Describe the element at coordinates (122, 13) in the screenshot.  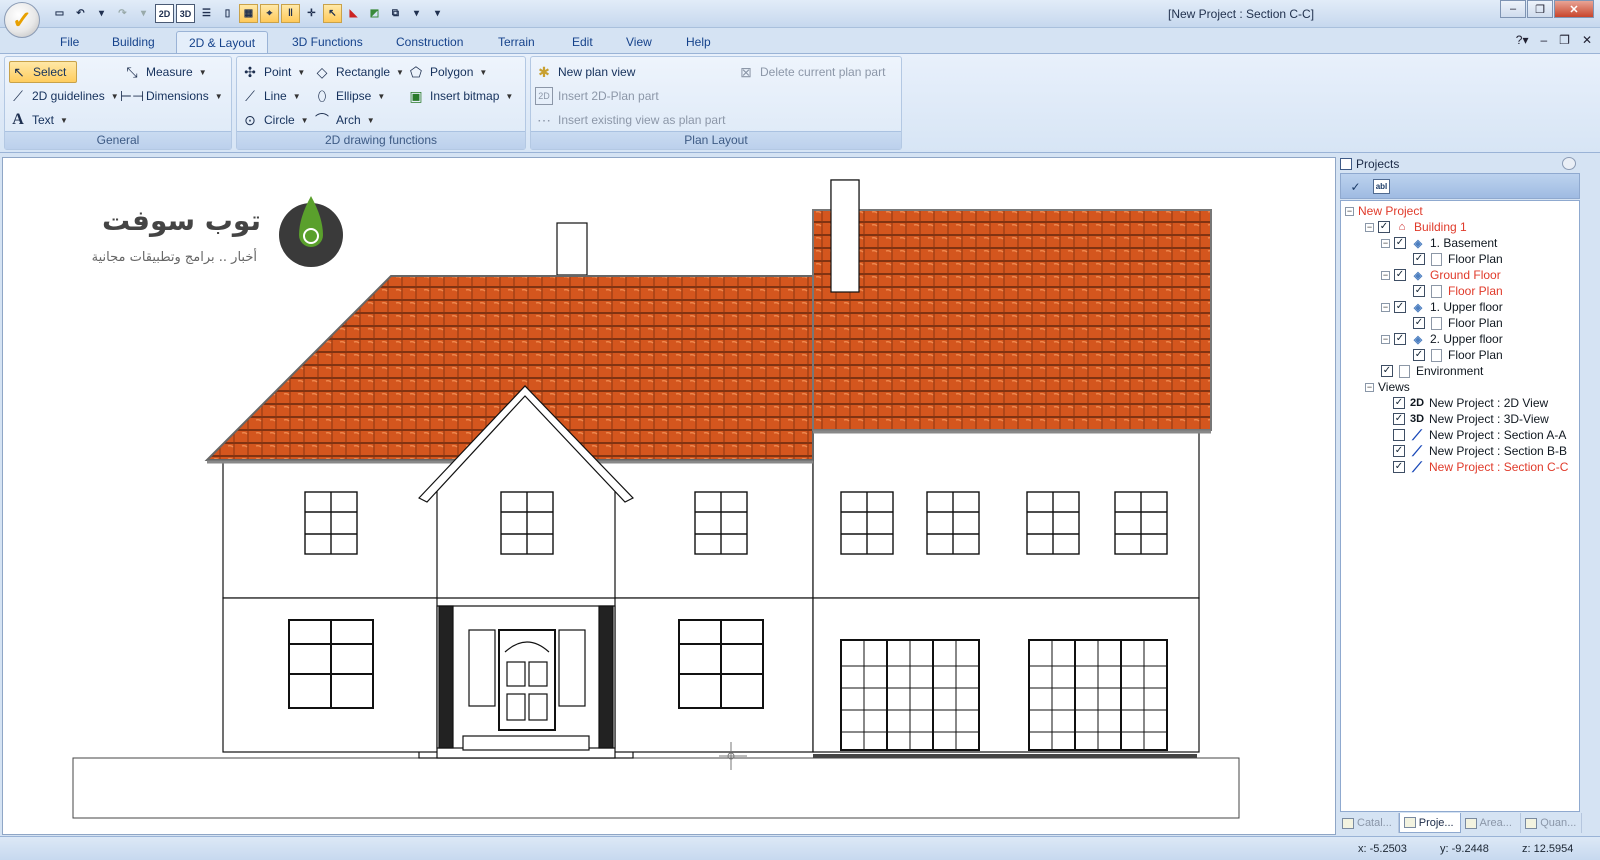
I see `redo-icon: ↷` at that location.